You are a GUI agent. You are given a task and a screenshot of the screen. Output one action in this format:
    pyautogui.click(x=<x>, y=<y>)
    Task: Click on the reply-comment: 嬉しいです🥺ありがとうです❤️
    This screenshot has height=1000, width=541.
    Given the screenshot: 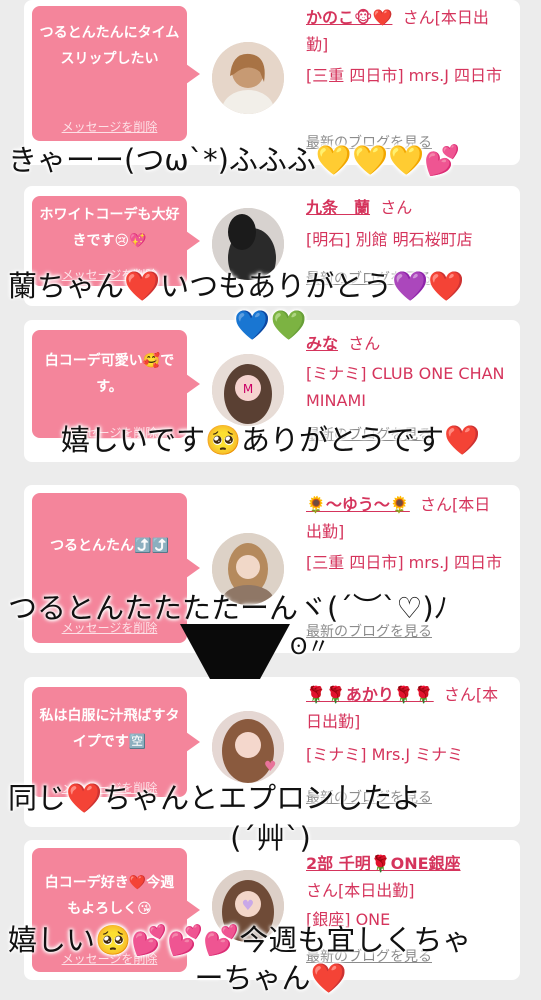 What is the action you would take?
    pyautogui.click(x=270, y=440)
    